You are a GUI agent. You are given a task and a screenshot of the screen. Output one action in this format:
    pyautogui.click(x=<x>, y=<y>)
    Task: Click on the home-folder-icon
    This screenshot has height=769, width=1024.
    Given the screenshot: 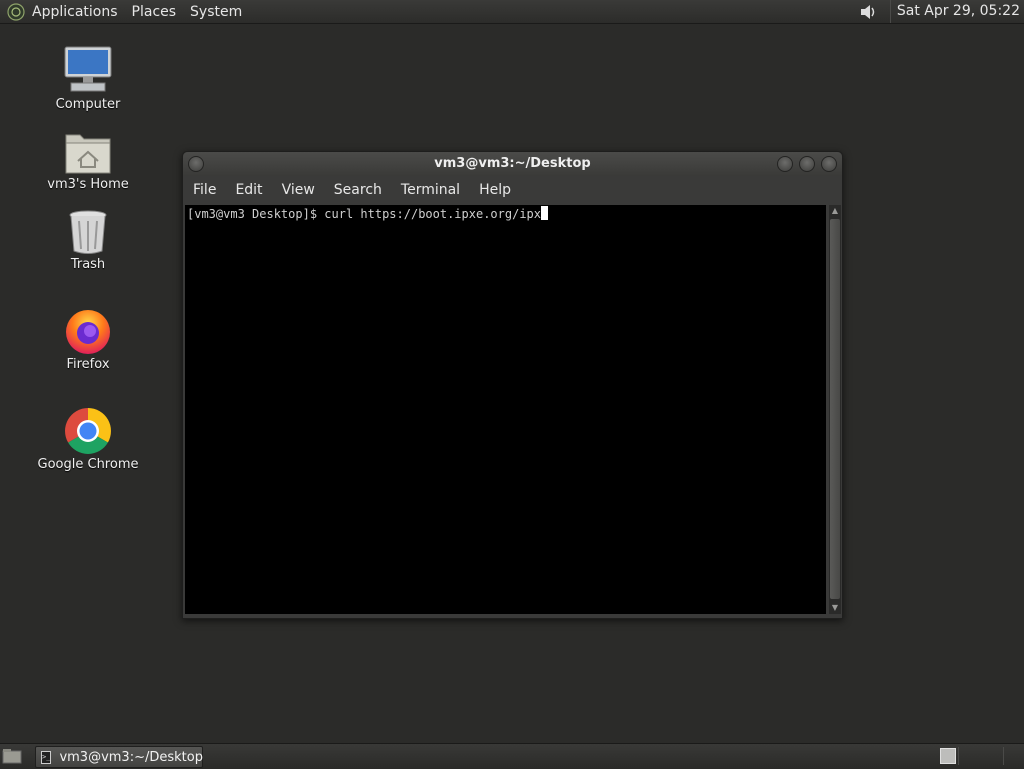 What is the action you would take?
    pyautogui.click(x=88, y=150)
    